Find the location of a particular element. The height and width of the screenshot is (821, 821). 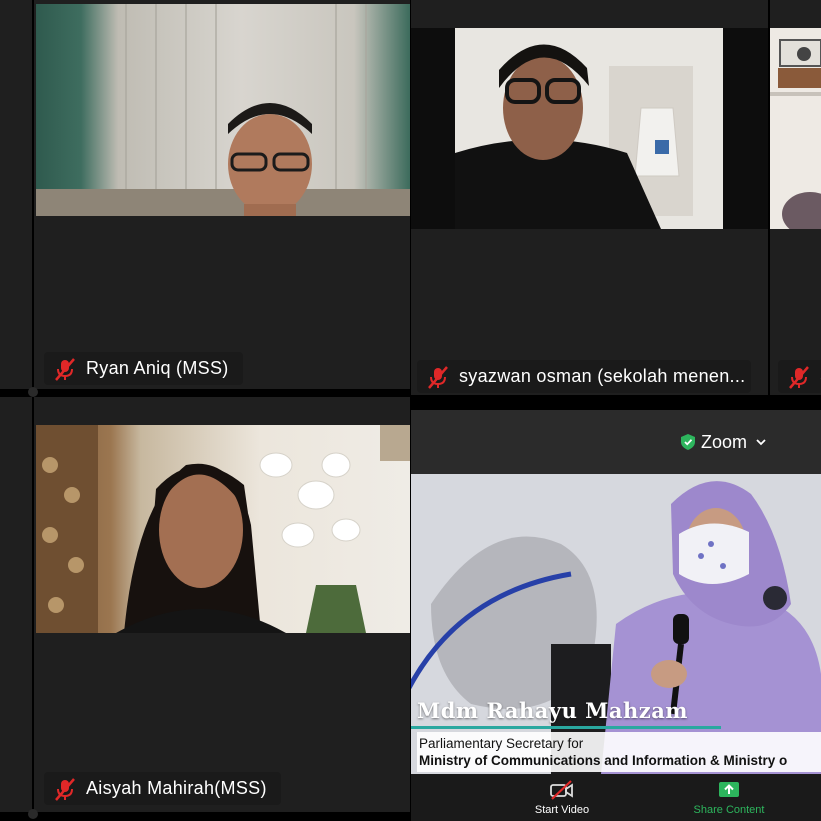

participant-video-syazwan is located at coordinates (589, 128).